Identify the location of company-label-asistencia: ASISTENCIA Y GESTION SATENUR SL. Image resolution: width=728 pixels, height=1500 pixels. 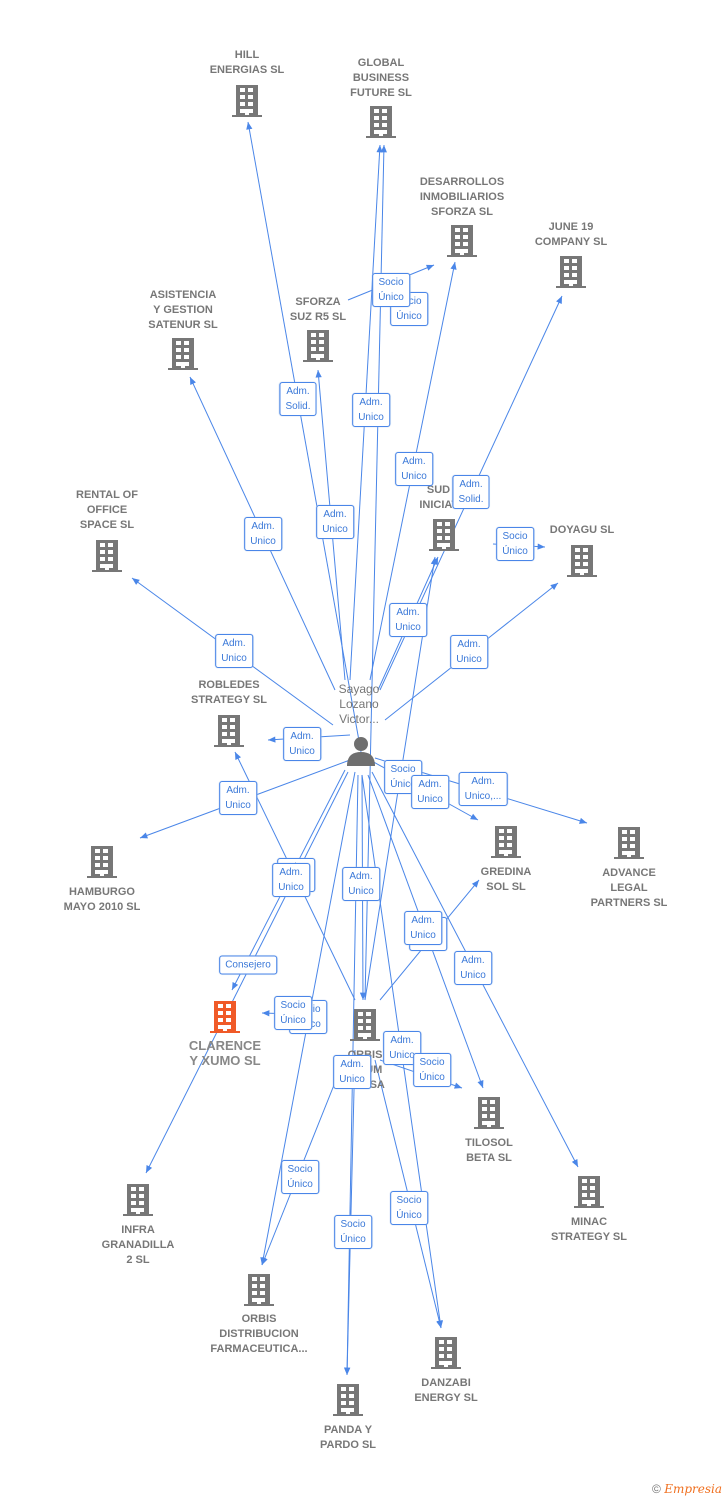
(182, 310).